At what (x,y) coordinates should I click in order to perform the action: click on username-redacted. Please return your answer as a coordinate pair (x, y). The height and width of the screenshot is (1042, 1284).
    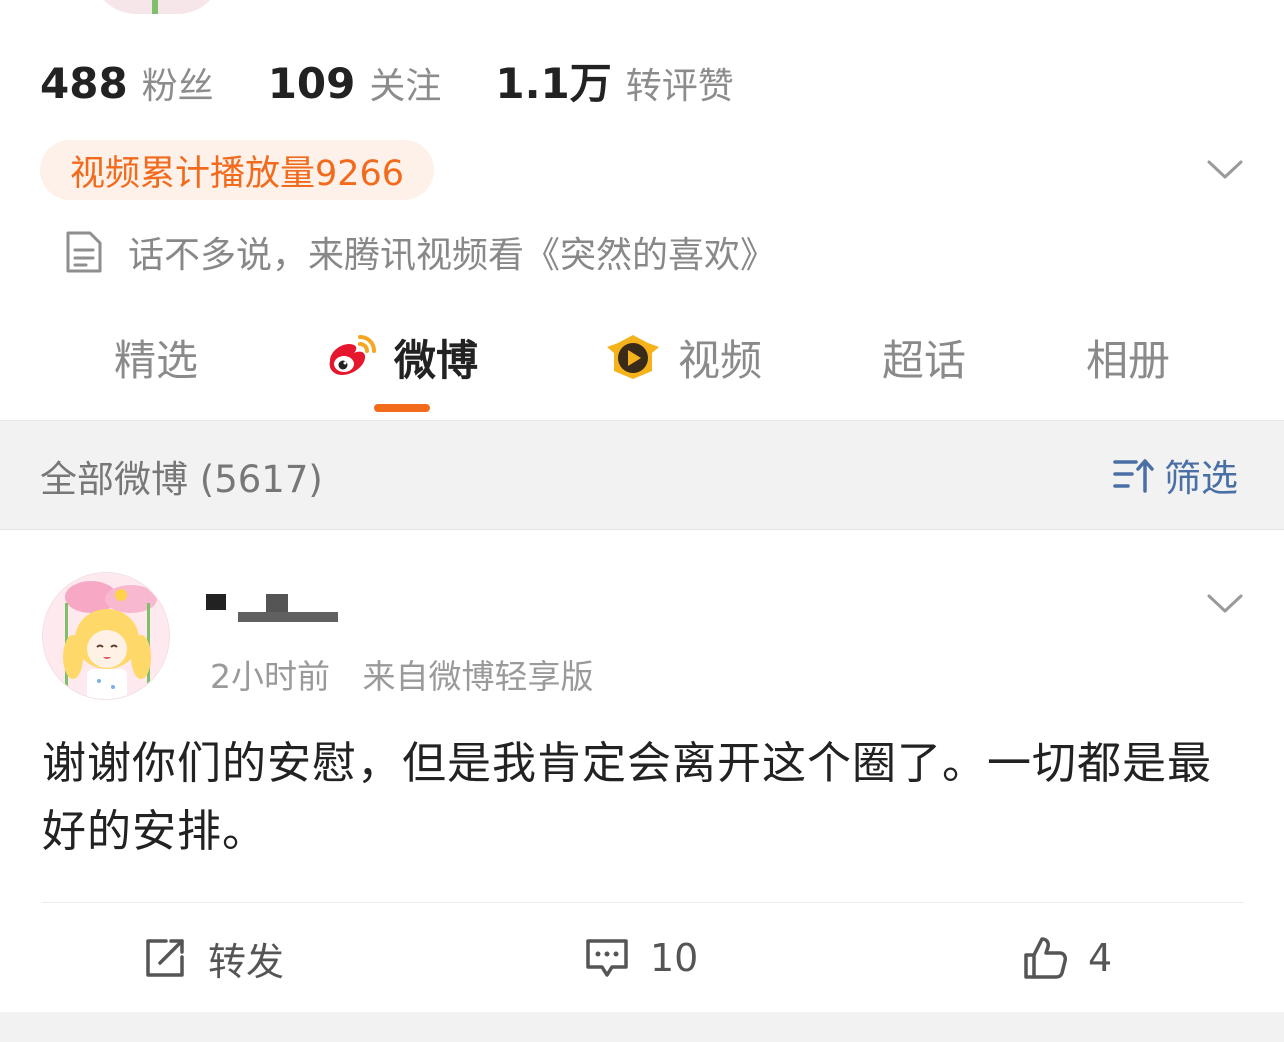
    Looking at the image, I should click on (279, 608).